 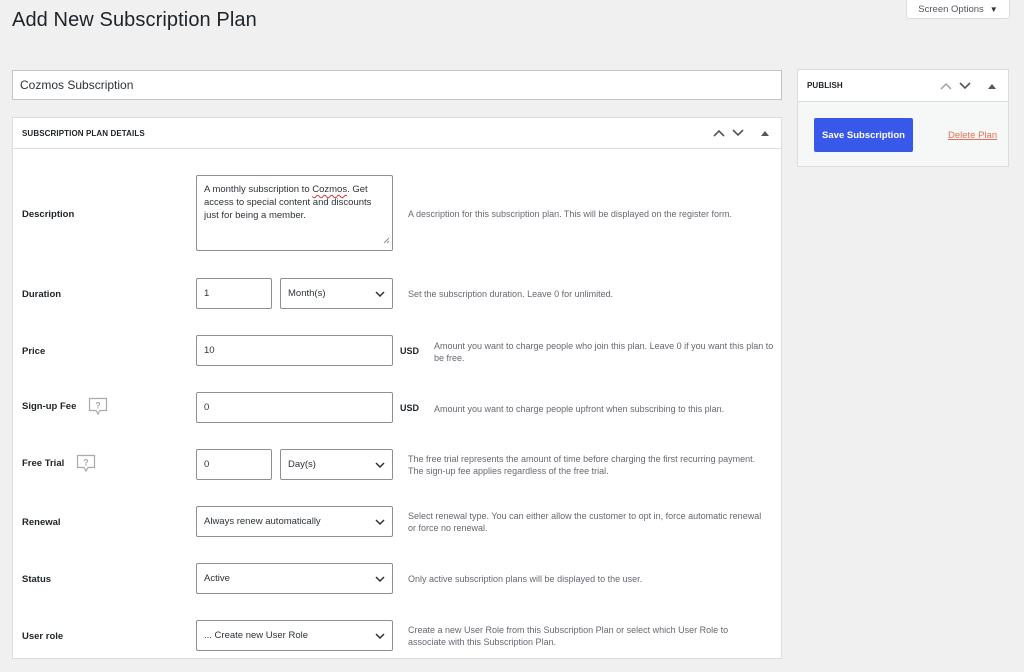 I want to click on free-trial-unit-select: Day(s), so click(x=336, y=464).